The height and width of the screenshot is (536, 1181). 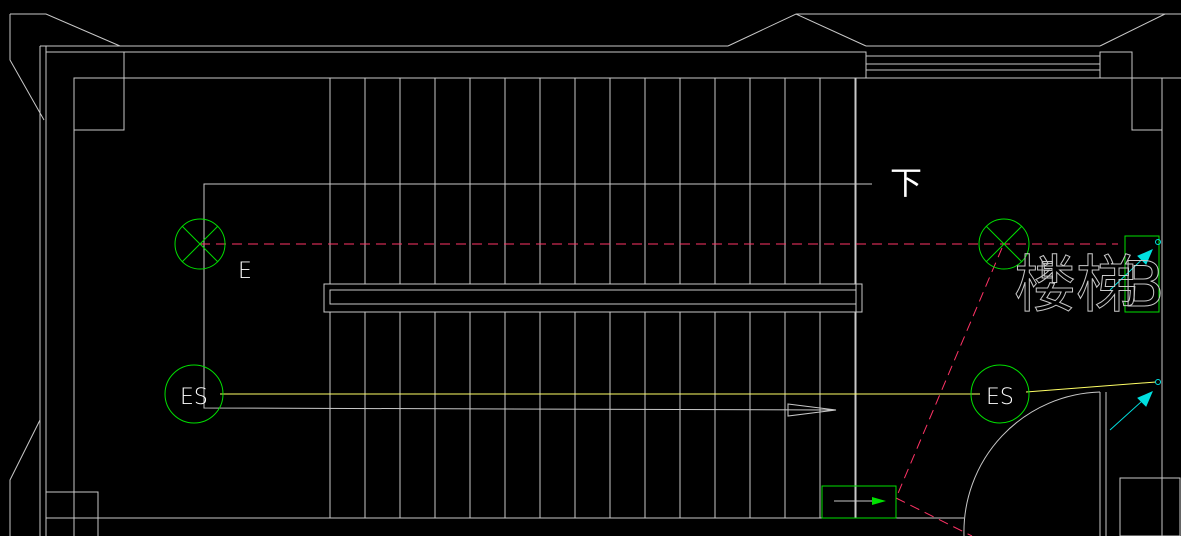 I want to click on emergency-light-left-label: E, so click(x=245, y=271).